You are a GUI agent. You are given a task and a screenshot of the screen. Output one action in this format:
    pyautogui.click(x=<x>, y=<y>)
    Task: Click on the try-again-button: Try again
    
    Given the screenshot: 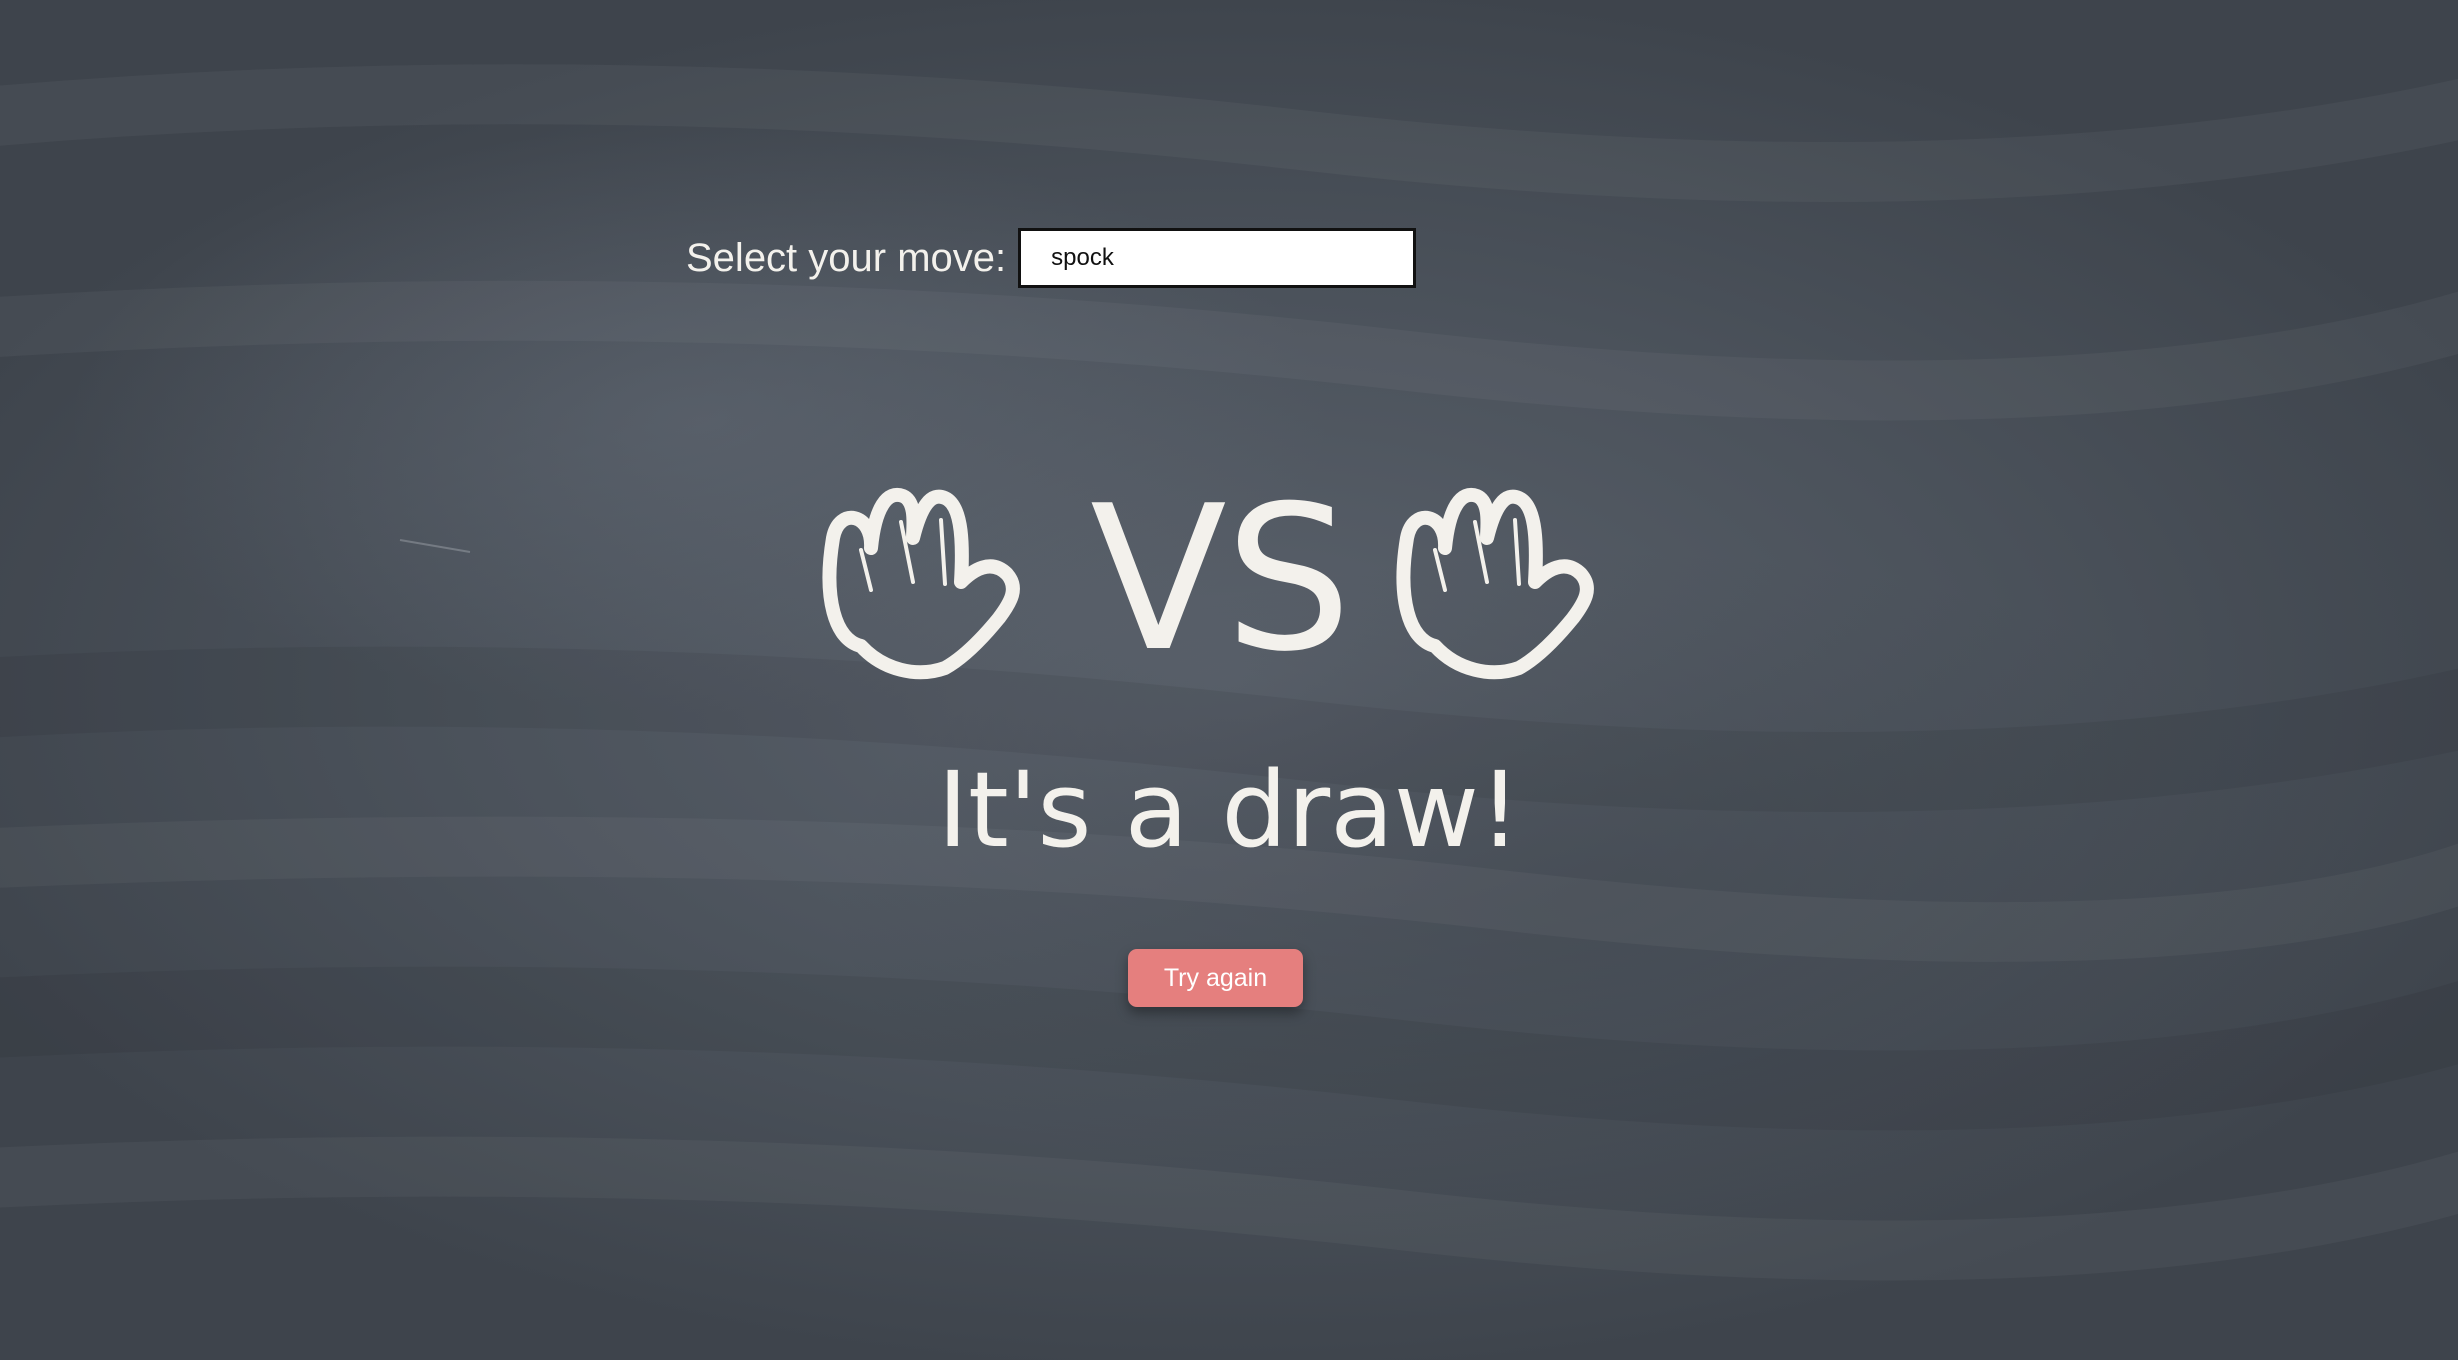 What is the action you would take?
    pyautogui.click(x=1215, y=978)
    